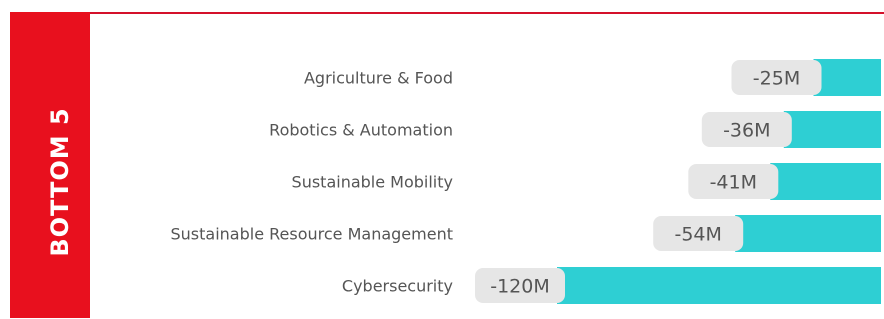  I want to click on category-label: Robotics & Automation, so click(361, 130).